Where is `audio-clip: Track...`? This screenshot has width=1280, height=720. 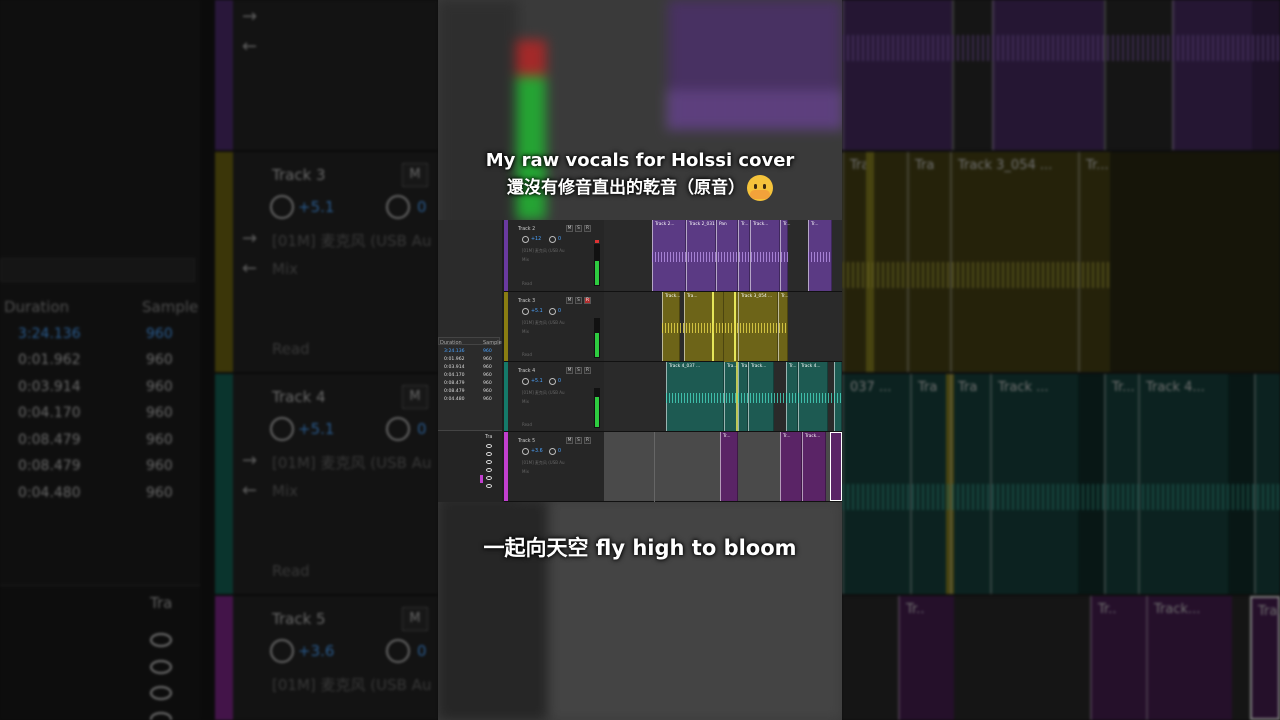 audio-clip: Track... is located at coordinates (814, 466).